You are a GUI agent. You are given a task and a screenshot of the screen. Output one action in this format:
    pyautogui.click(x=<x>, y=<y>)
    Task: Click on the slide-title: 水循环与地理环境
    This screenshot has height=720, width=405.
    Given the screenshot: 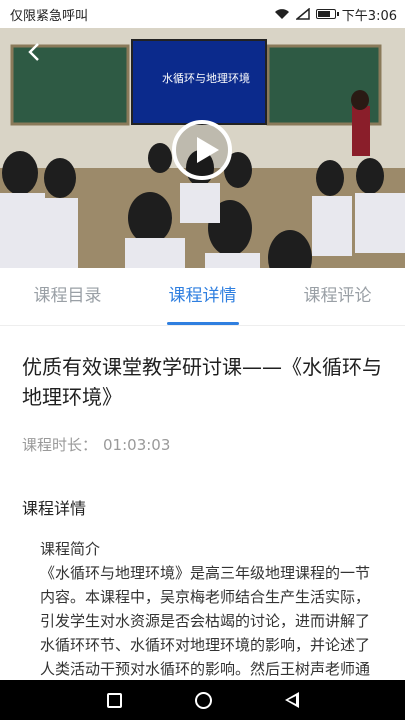 What is the action you would take?
    pyautogui.click(x=206, y=78)
    